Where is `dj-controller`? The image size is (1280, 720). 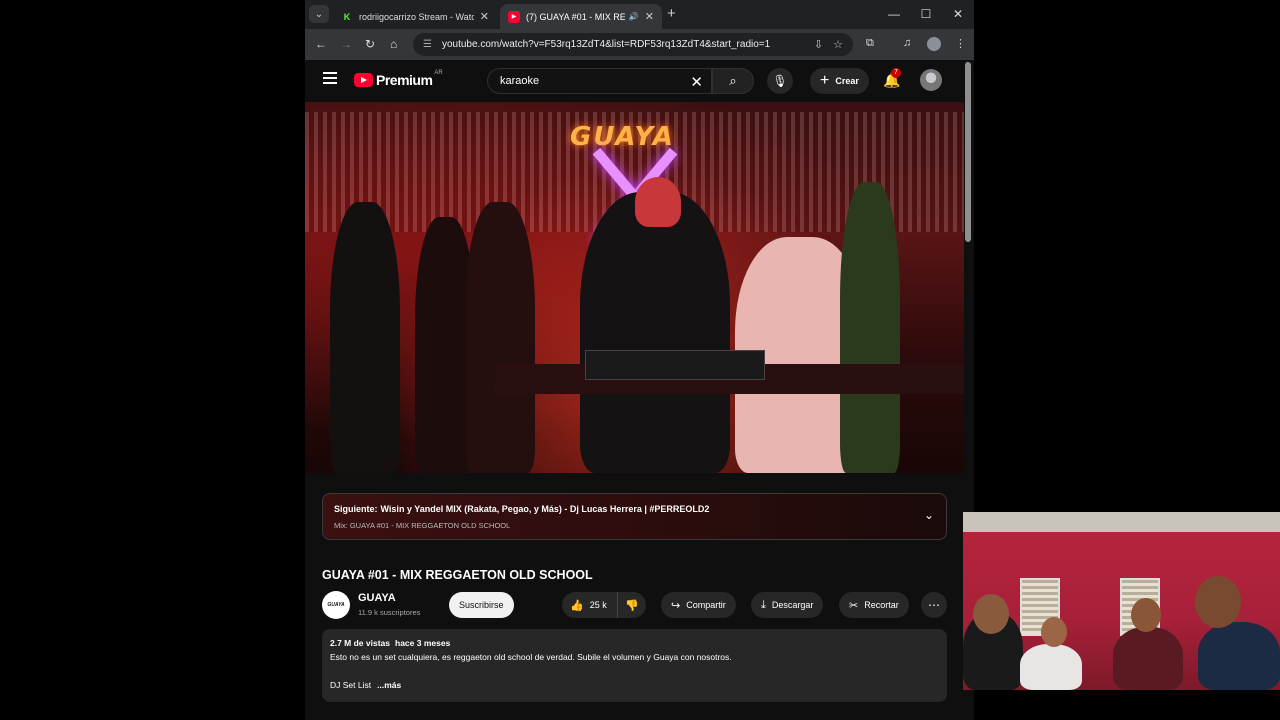
dj-controller is located at coordinates (675, 365).